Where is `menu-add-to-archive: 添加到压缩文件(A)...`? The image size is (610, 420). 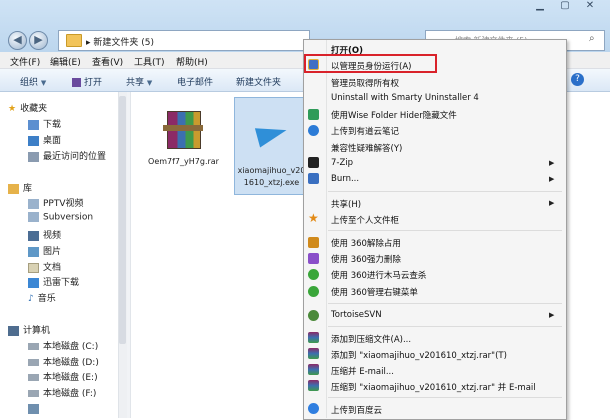 menu-add-to-archive: 添加到压缩文件(A)... is located at coordinates (371, 339).